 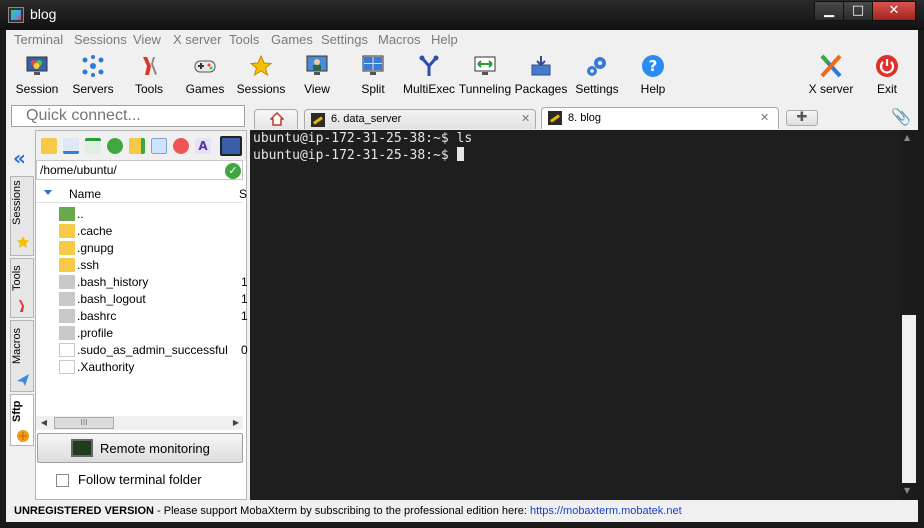 What do you see at coordinates (231, 146) in the screenshot?
I see `terminal-toggle-icon` at bounding box center [231, 146].